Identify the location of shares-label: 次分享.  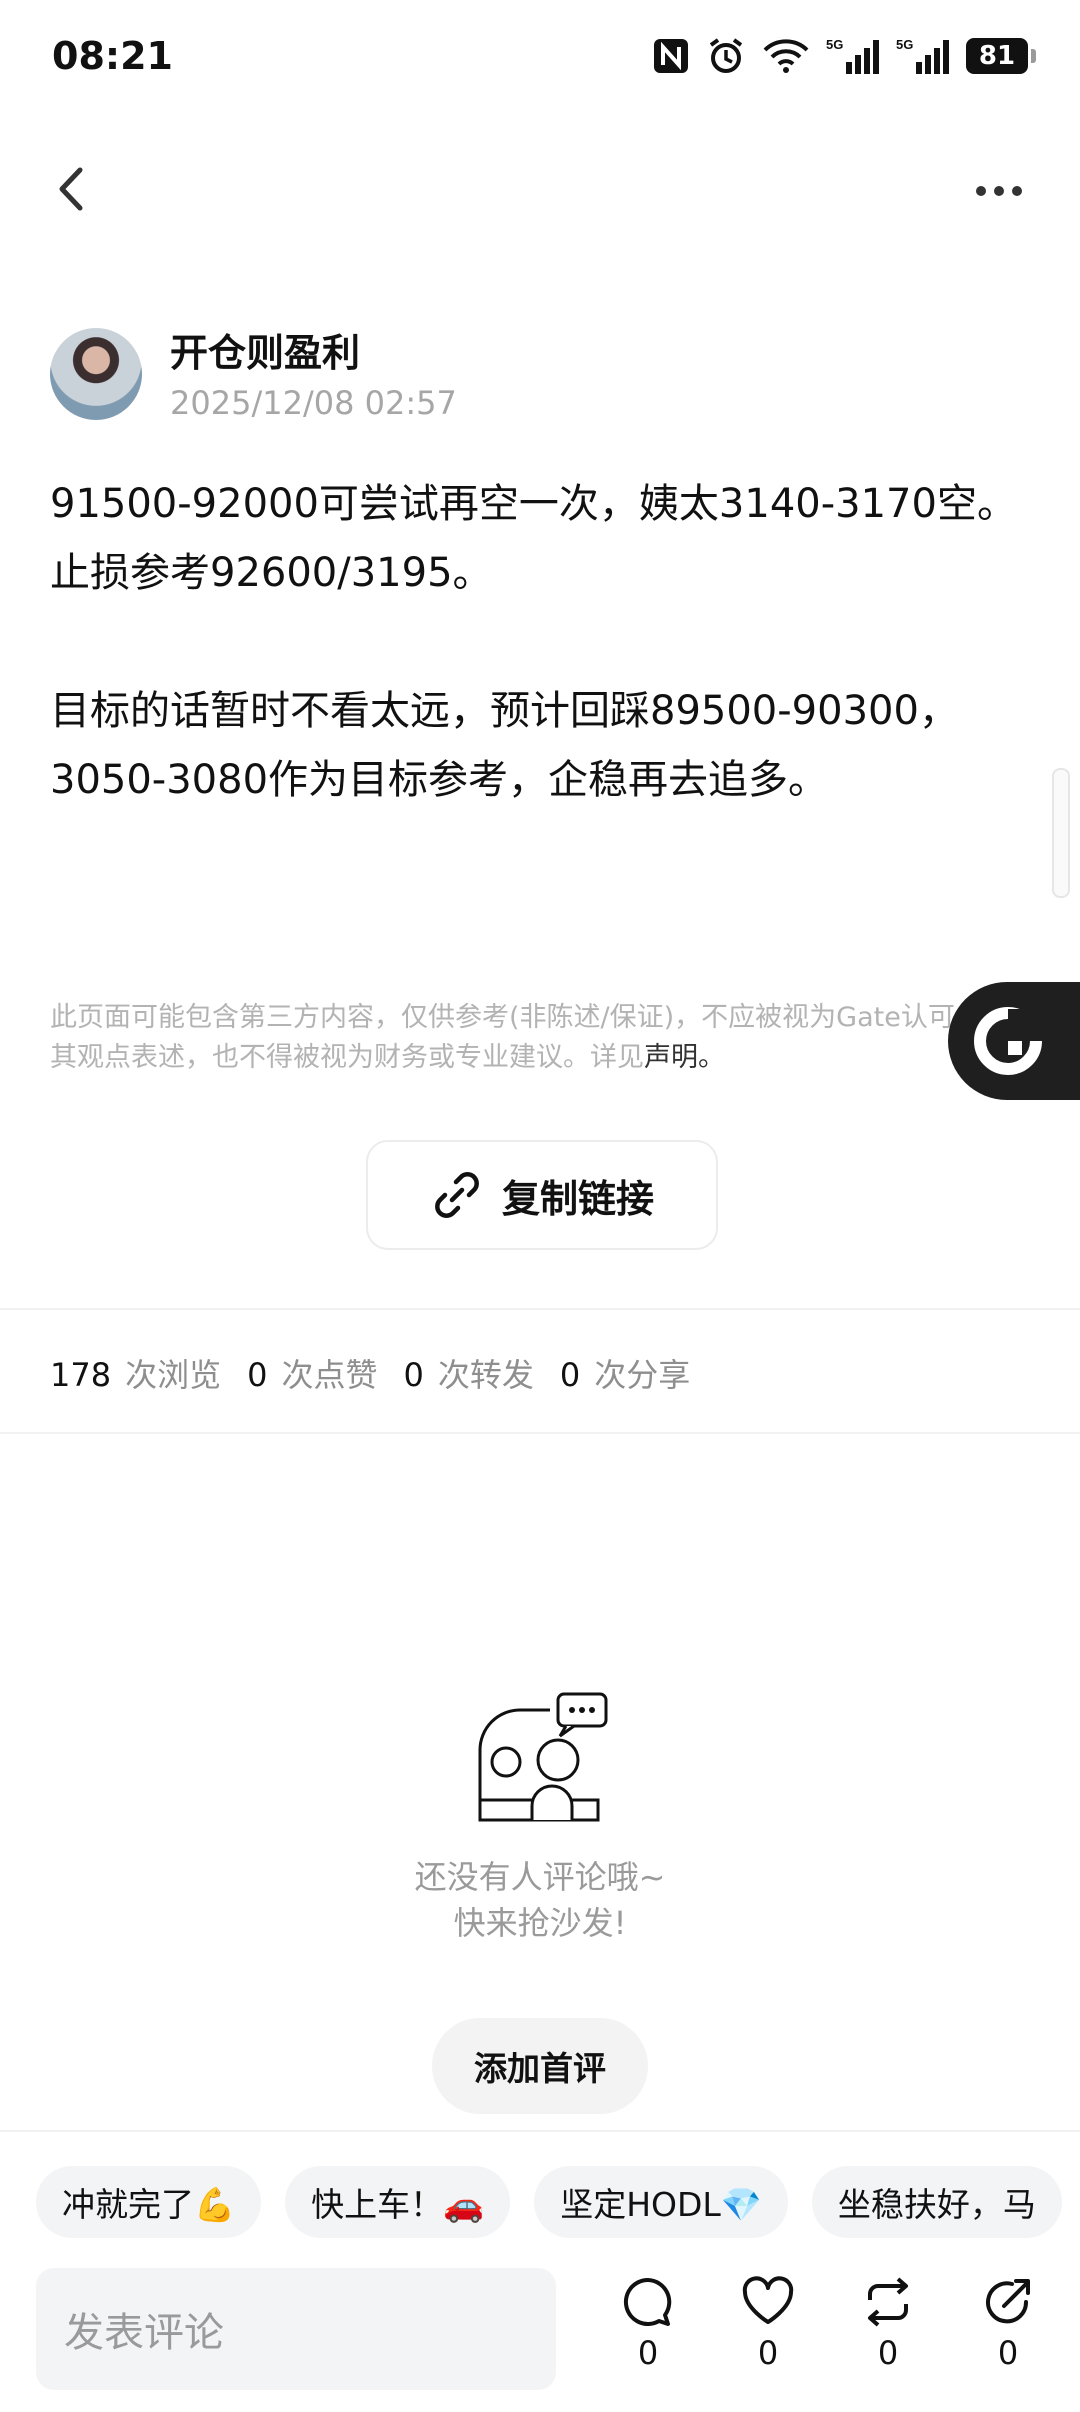
(642, 1375).